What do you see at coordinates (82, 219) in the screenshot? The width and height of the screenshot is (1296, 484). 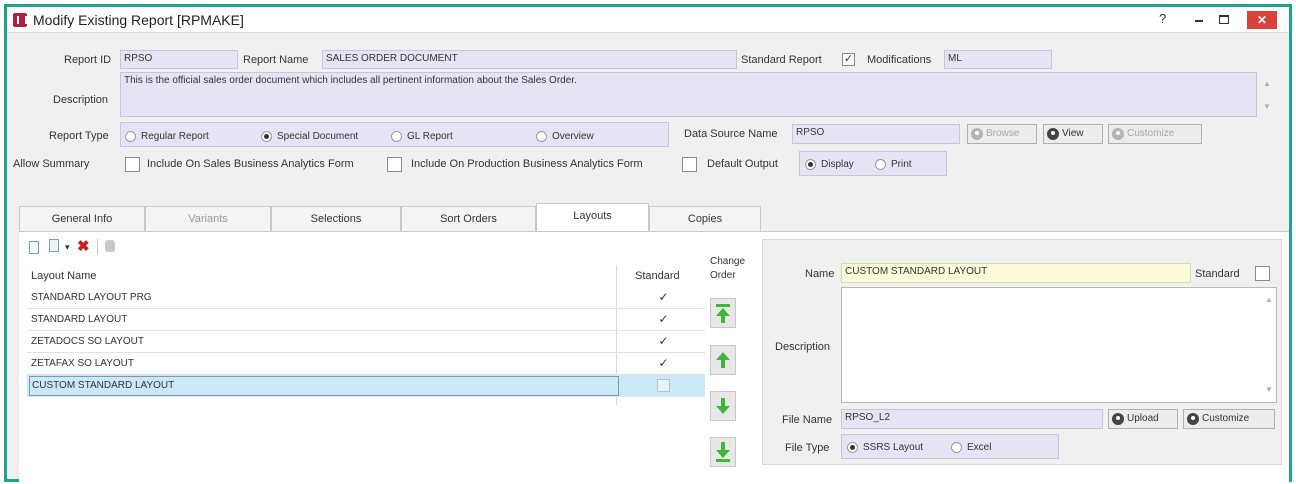 I see `tab-general-info: General Info` at bounding box center [82, 219].